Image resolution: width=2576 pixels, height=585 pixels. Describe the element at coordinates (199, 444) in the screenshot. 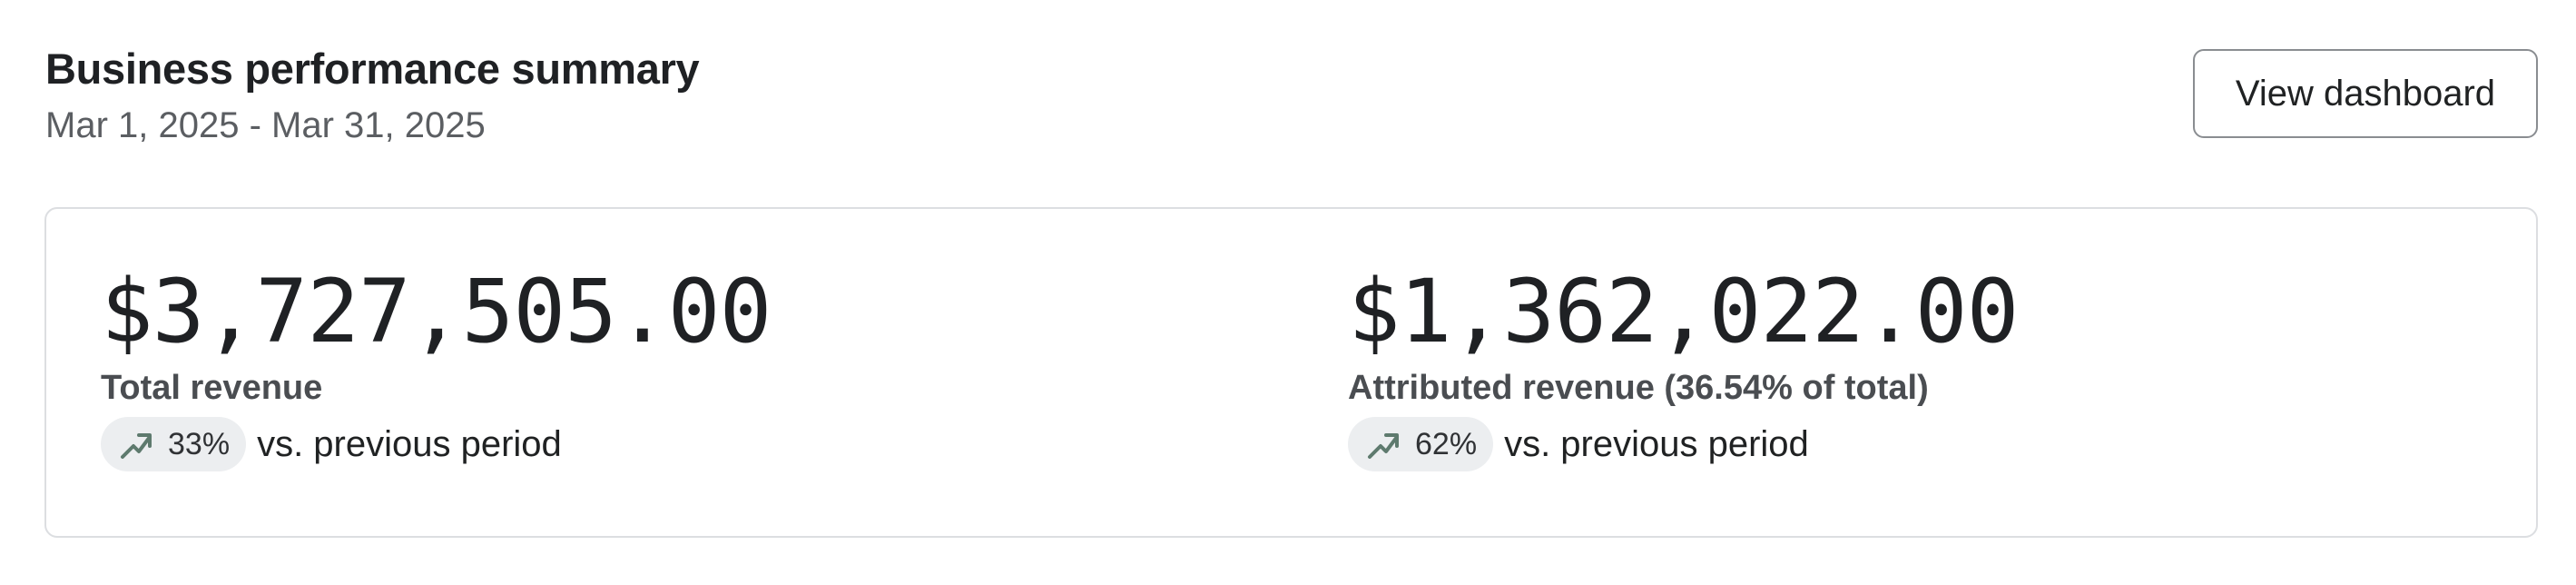

I see `change-value: 33%` at that location.